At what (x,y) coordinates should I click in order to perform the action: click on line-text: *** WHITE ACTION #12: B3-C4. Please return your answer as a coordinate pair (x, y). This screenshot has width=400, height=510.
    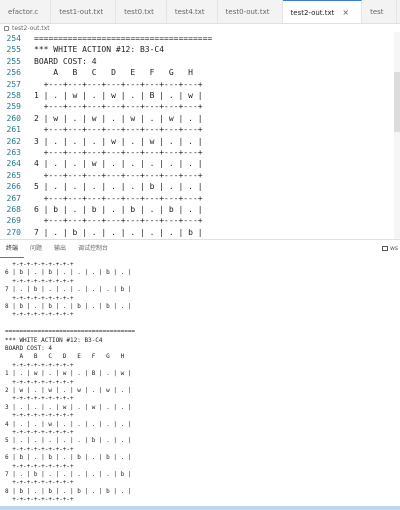
    Looking at the image, I should click on (99, 50).